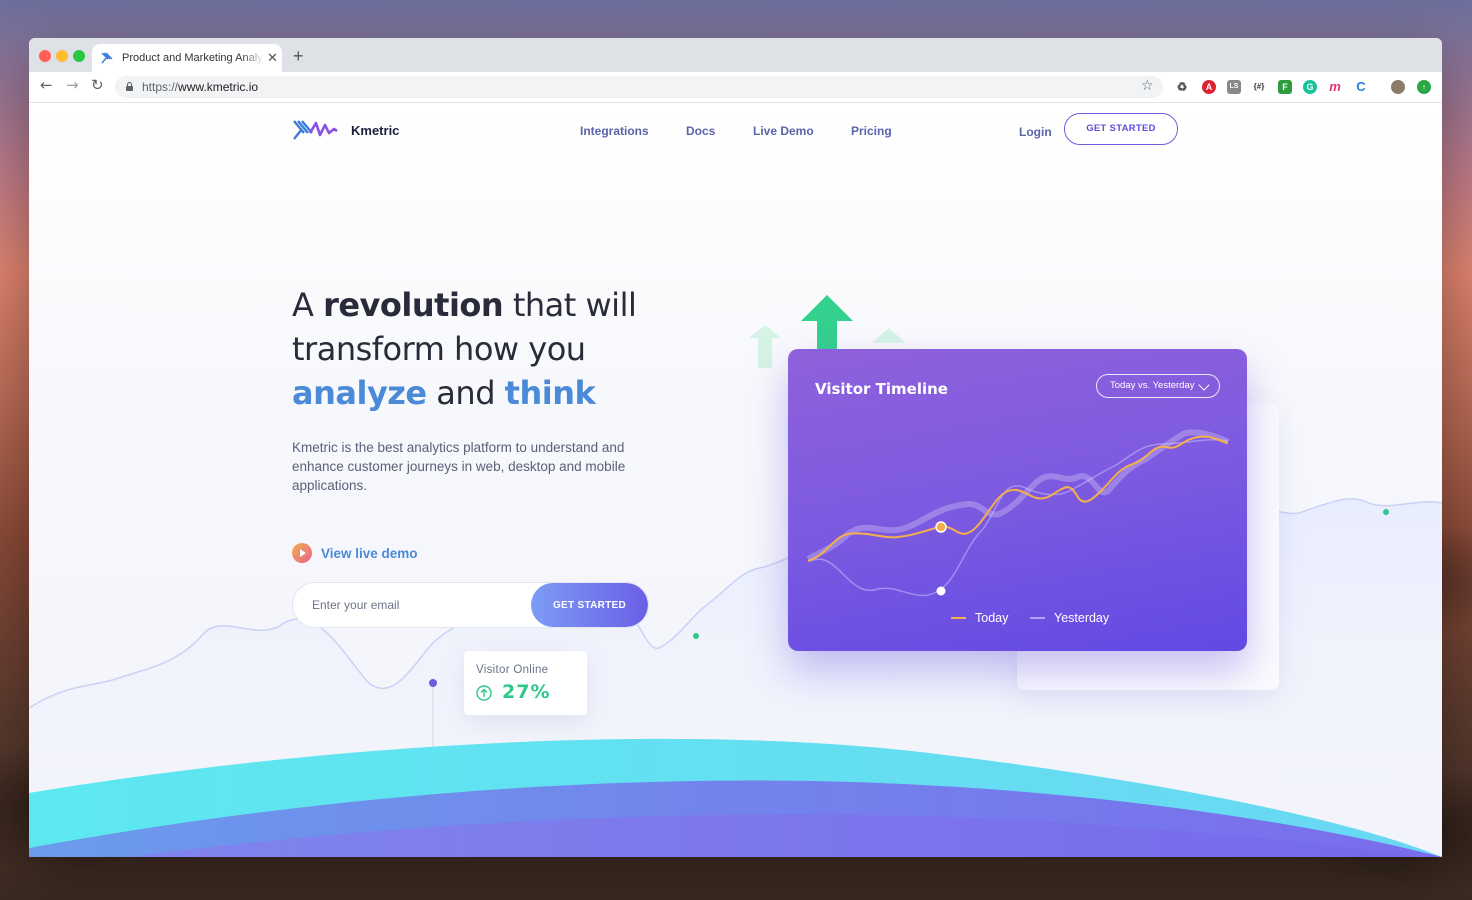 The width and height of the screenshot is (1472, 900). Describe the element at coordinates (1234, 87) in the screenshot. I see `ls-icon: LS` at that location.